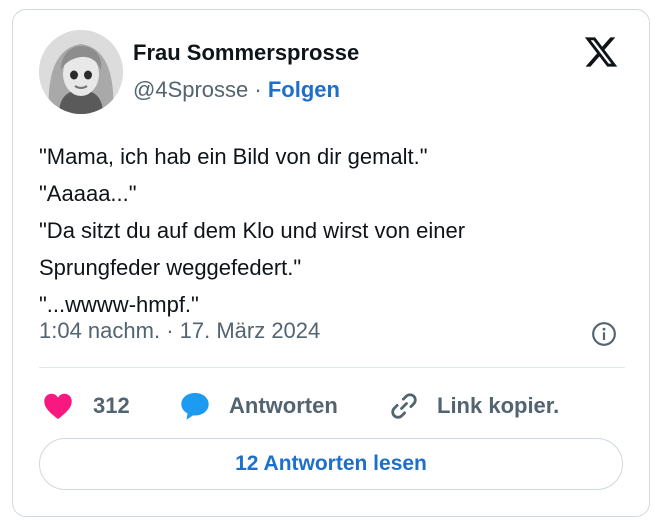 Image resolution: width=660 pixels, height=526 pixels. I want to click on x-logo-icon, so click(601, 52).